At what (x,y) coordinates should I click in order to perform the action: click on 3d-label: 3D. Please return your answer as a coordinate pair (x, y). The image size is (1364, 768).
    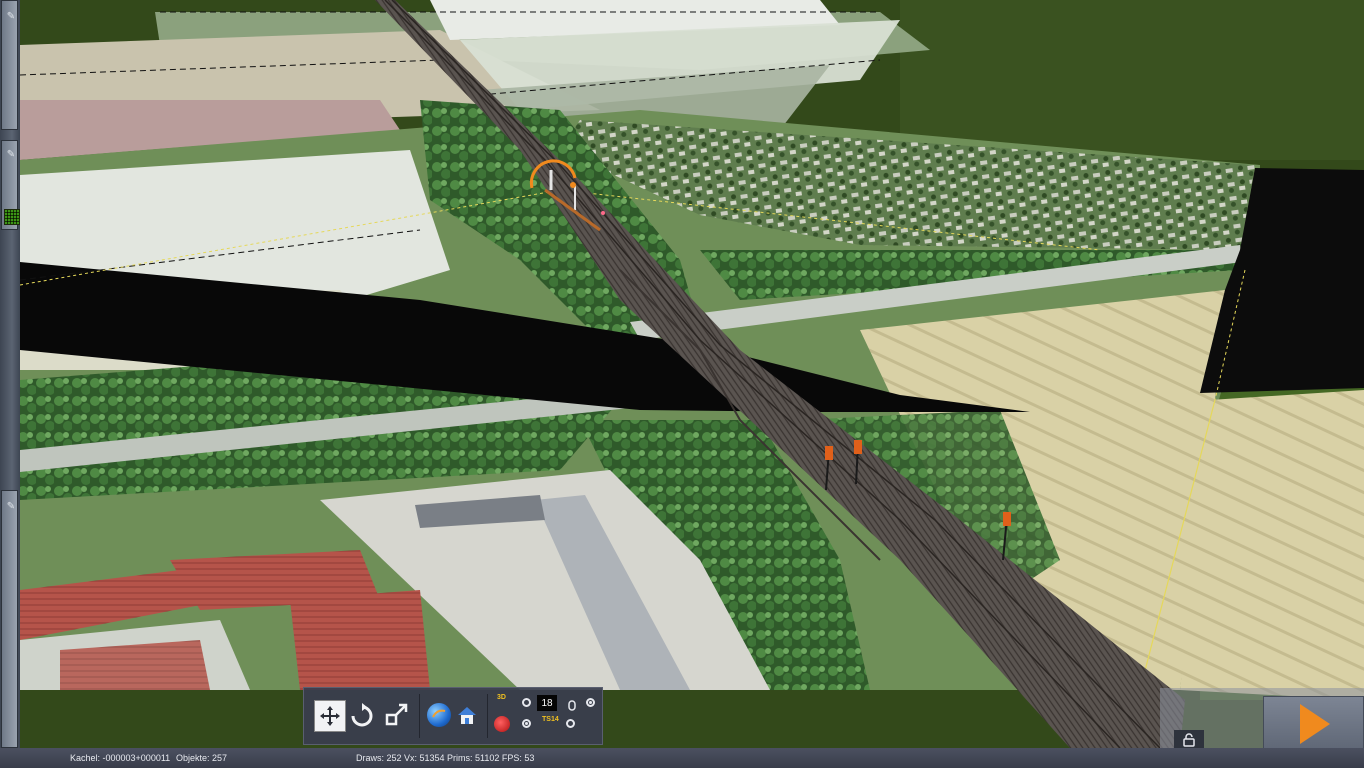
    Looking at the image, I should click on (501, 697).